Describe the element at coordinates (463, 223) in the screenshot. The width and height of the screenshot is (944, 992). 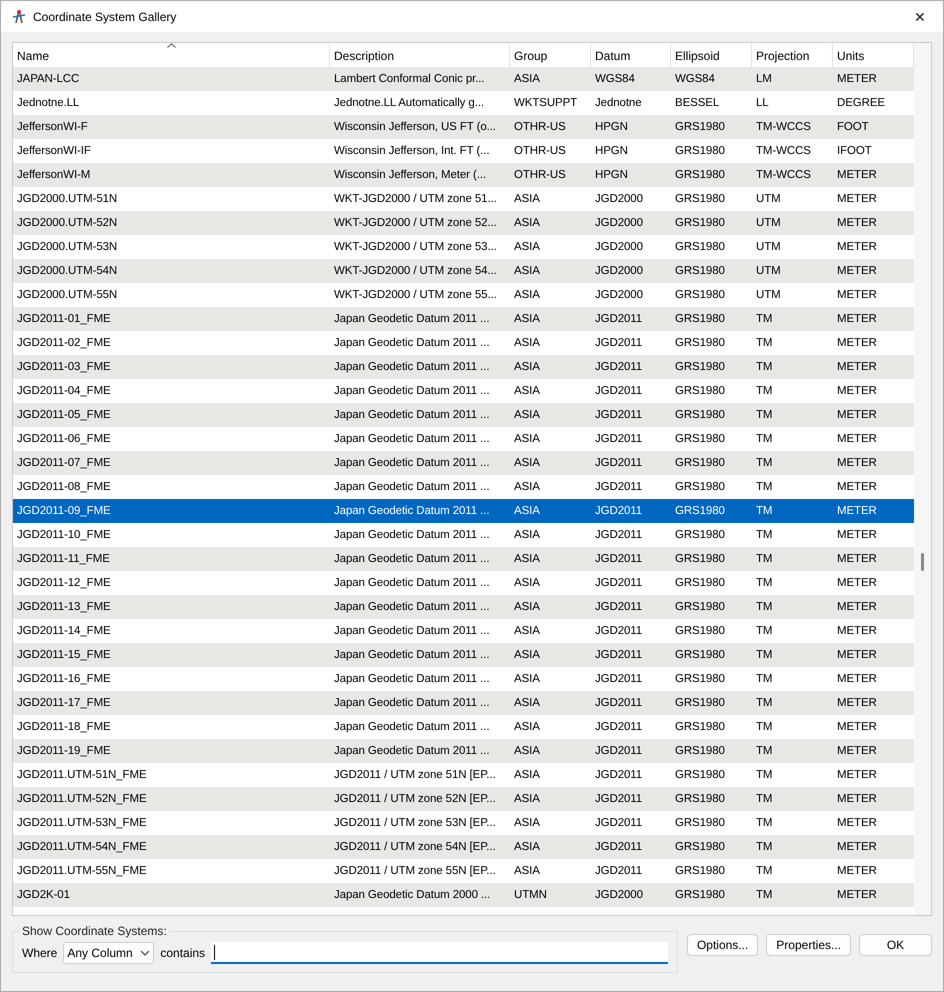
I see `table-row: JGD2000.UTM-52N WKT-JGD2000 / UTM zone 52... ASIA JGD2000 GRS1980 UTM METER` at that location.